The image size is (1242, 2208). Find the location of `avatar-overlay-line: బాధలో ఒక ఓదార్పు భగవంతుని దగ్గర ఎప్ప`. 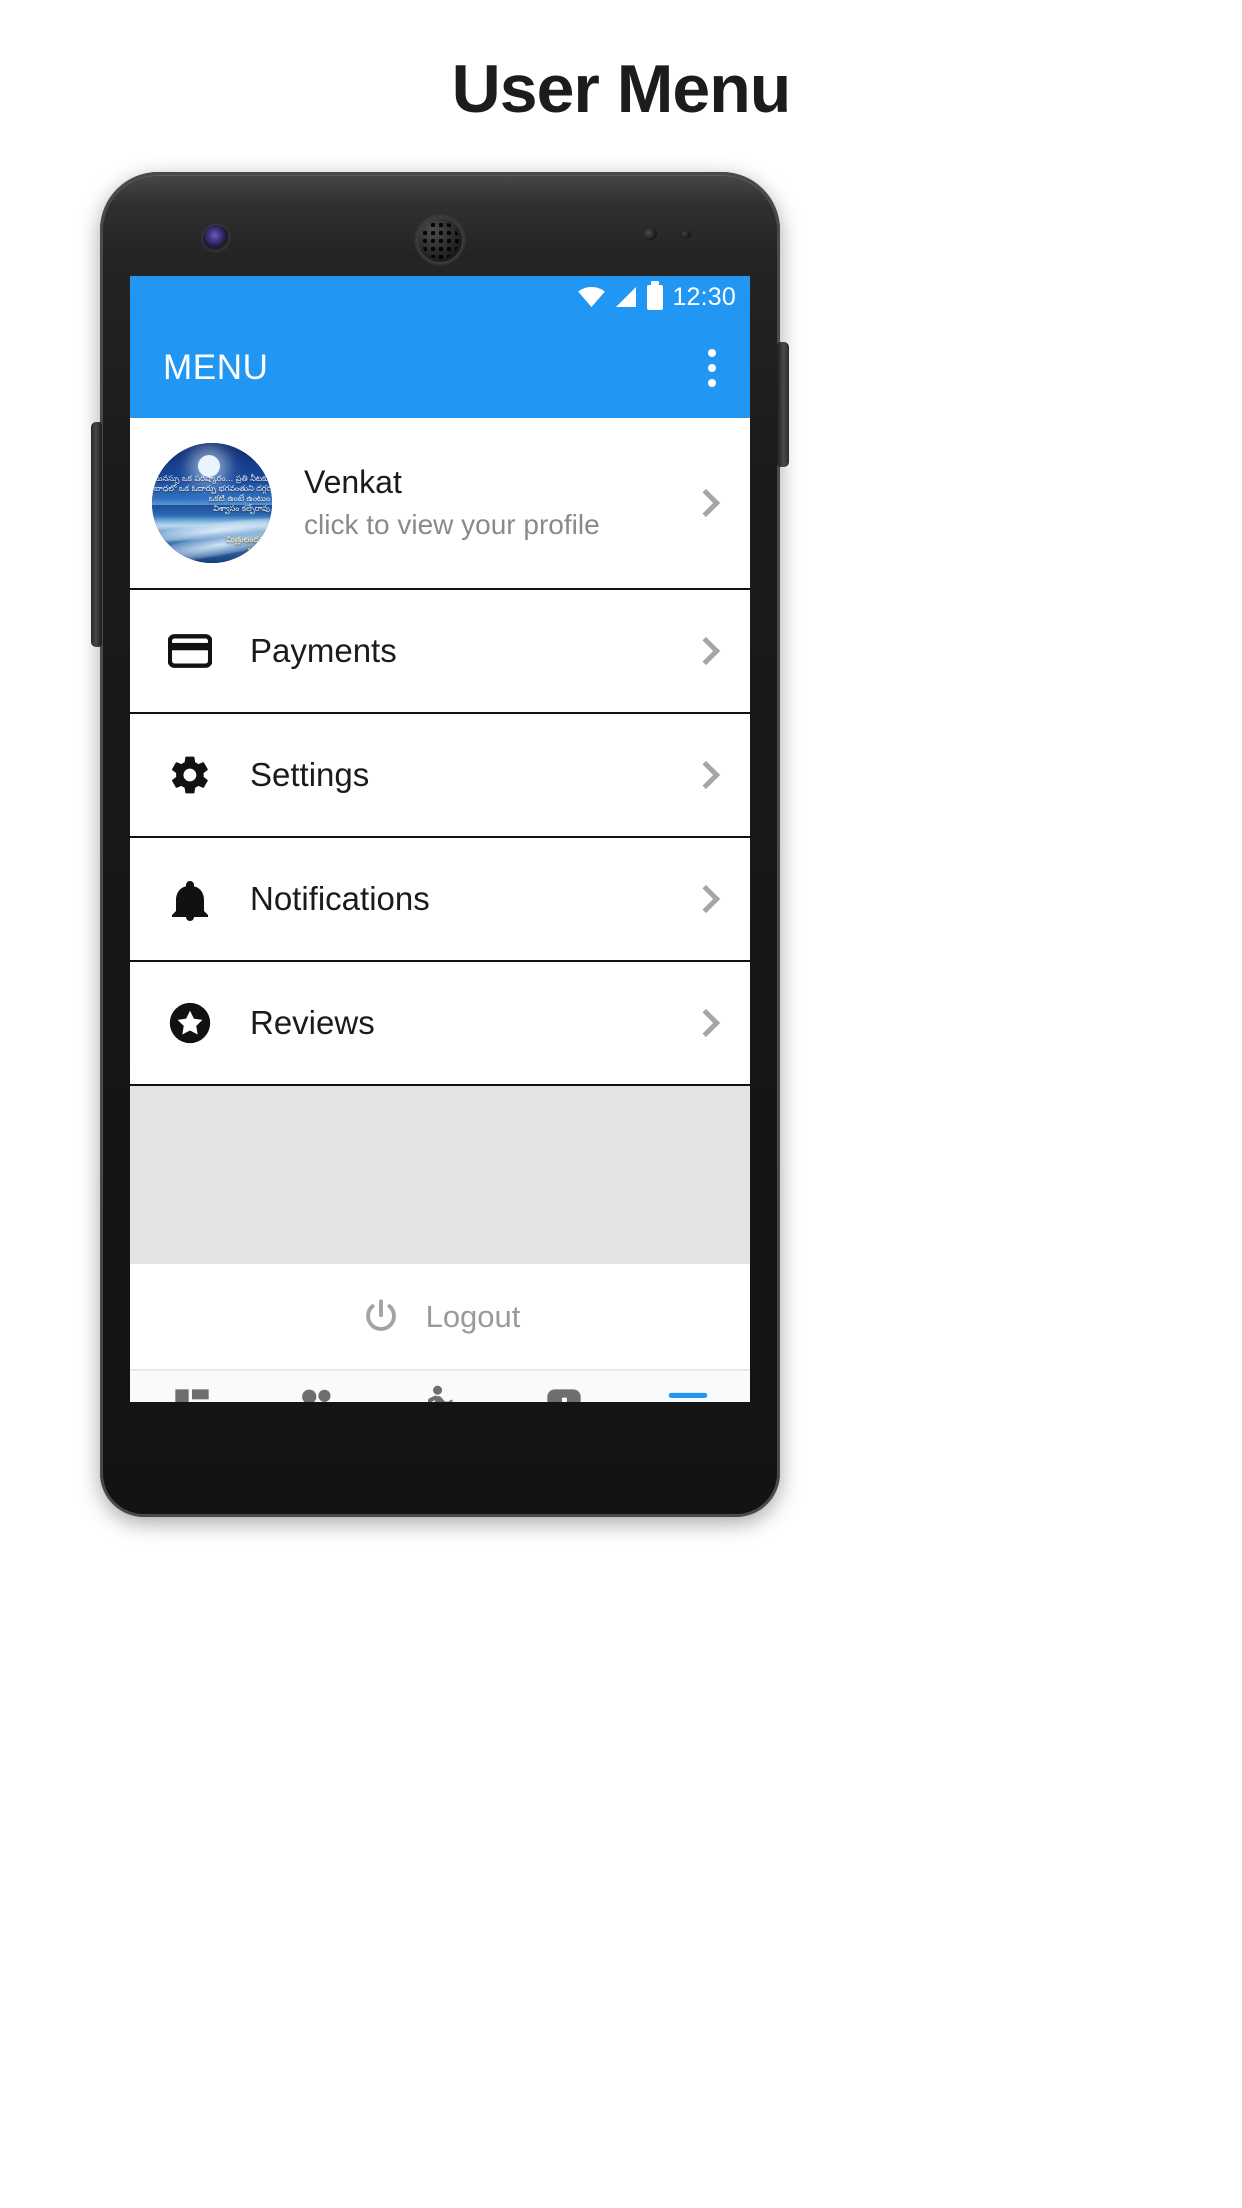

avatar-overlay-line: బాధలో ఒక ఓదార్పు భగవంతుని దగ్గర ఎప్ప is located at coordinates (212, 489).